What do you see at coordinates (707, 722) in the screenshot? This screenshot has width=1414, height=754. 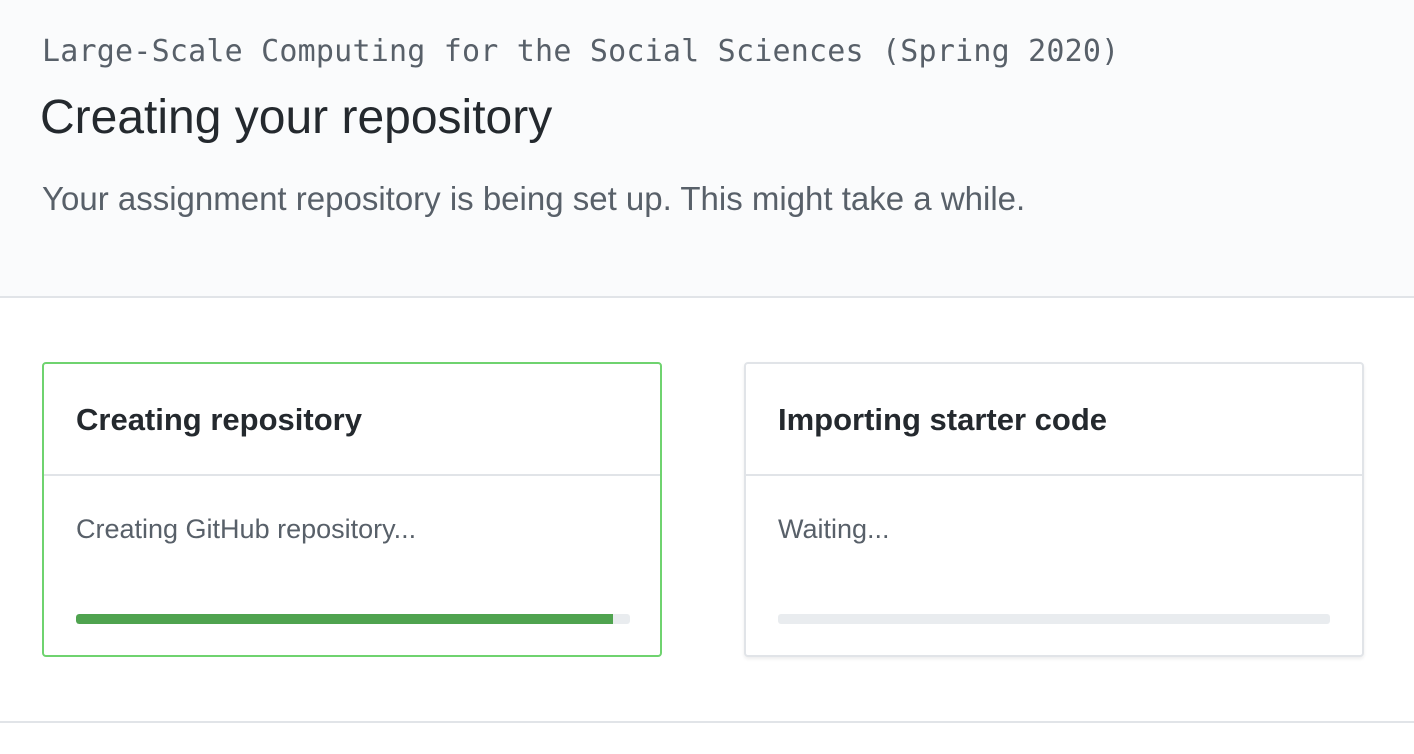 I see `divider` at bounding box center [707, 722].